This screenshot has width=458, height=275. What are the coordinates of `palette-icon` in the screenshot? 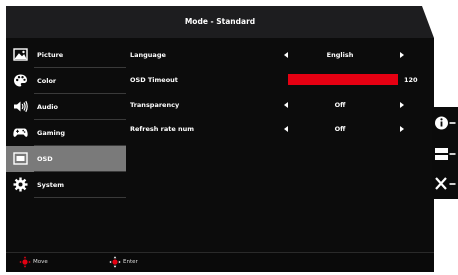 It's located at (20, 80).